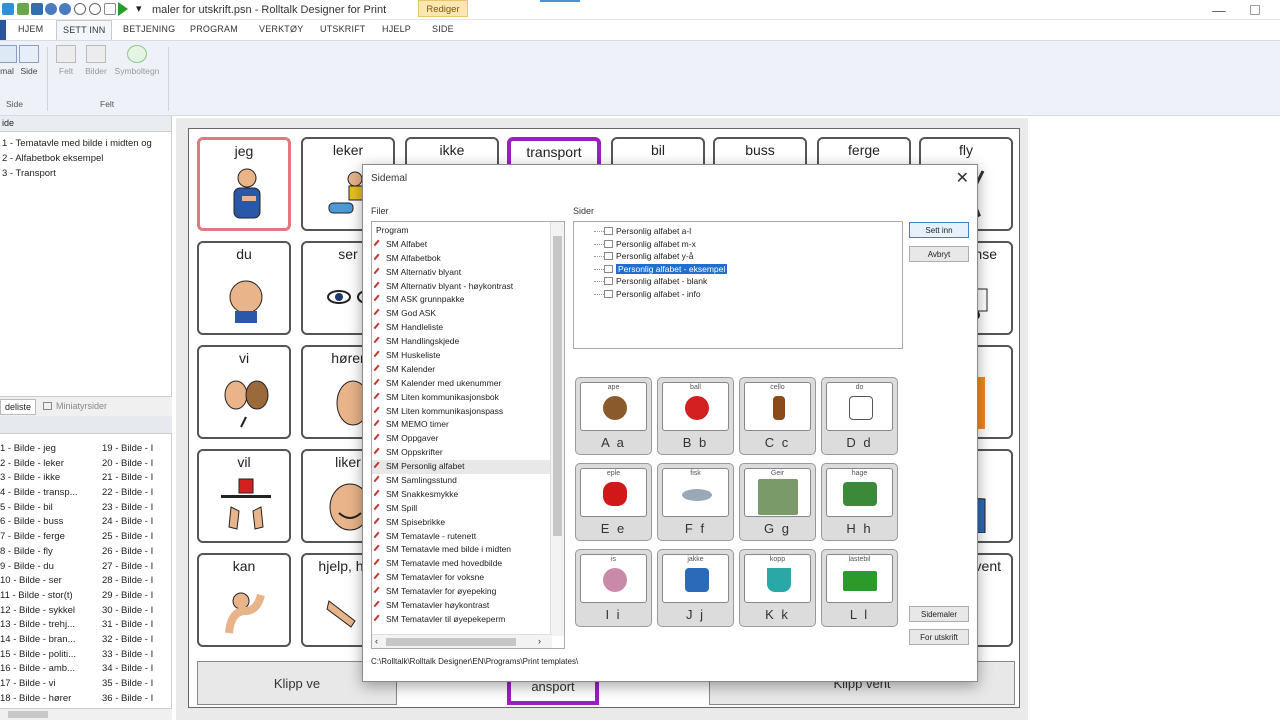 The width and height of the screenshot is (1280, 720). What do you see at coordinates (462, 641) in the screenshot?
I see `file-list-hscroll: ‹ ›` at bounding box center [462, 641].